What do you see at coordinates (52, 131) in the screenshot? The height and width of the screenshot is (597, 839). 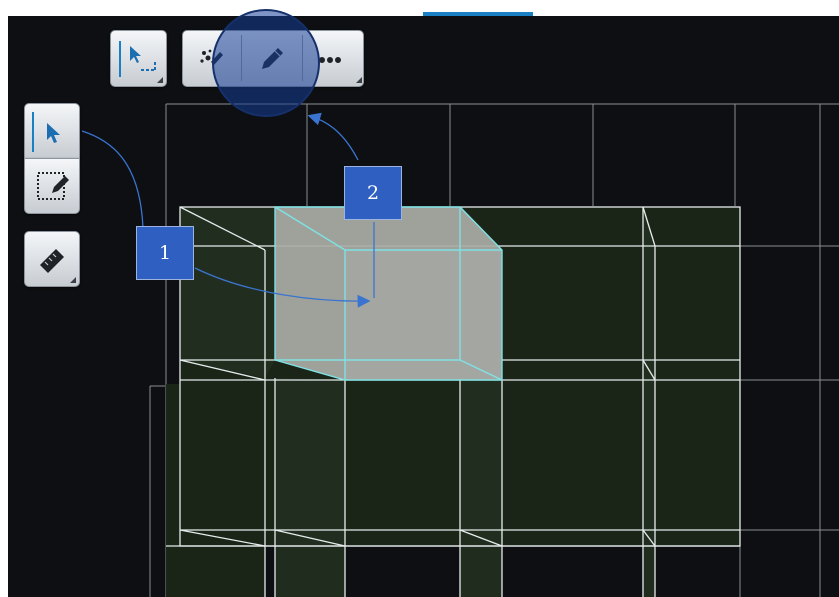 I see `select-tool-button` at bounding box center [52, 131].